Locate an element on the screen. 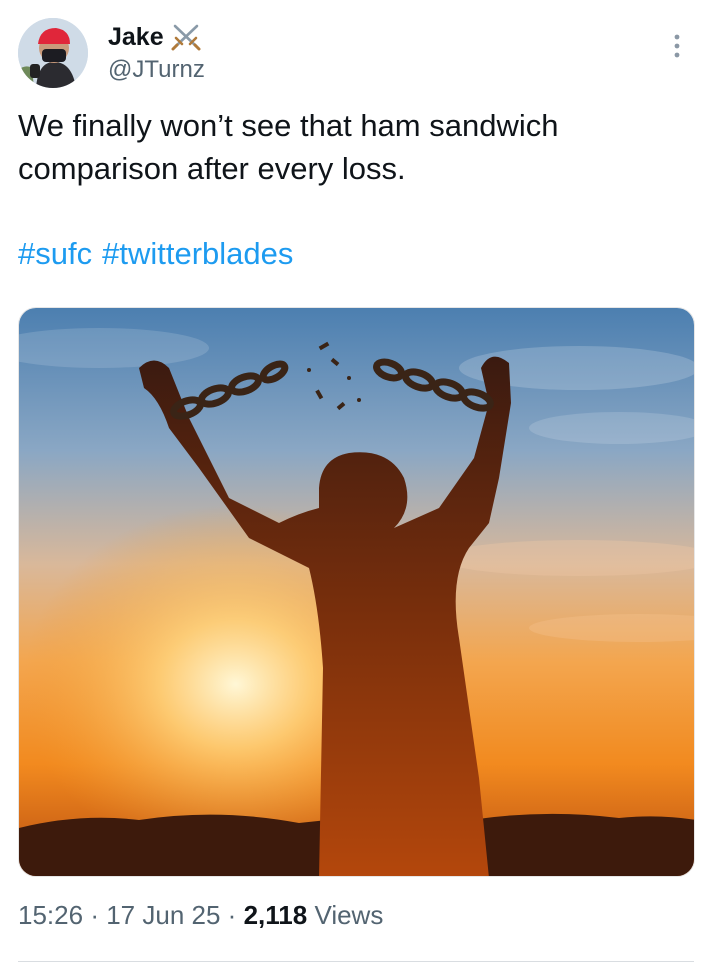 The image size is (706, 970). display-name-row: Jake is located at coordinates (156, 37).